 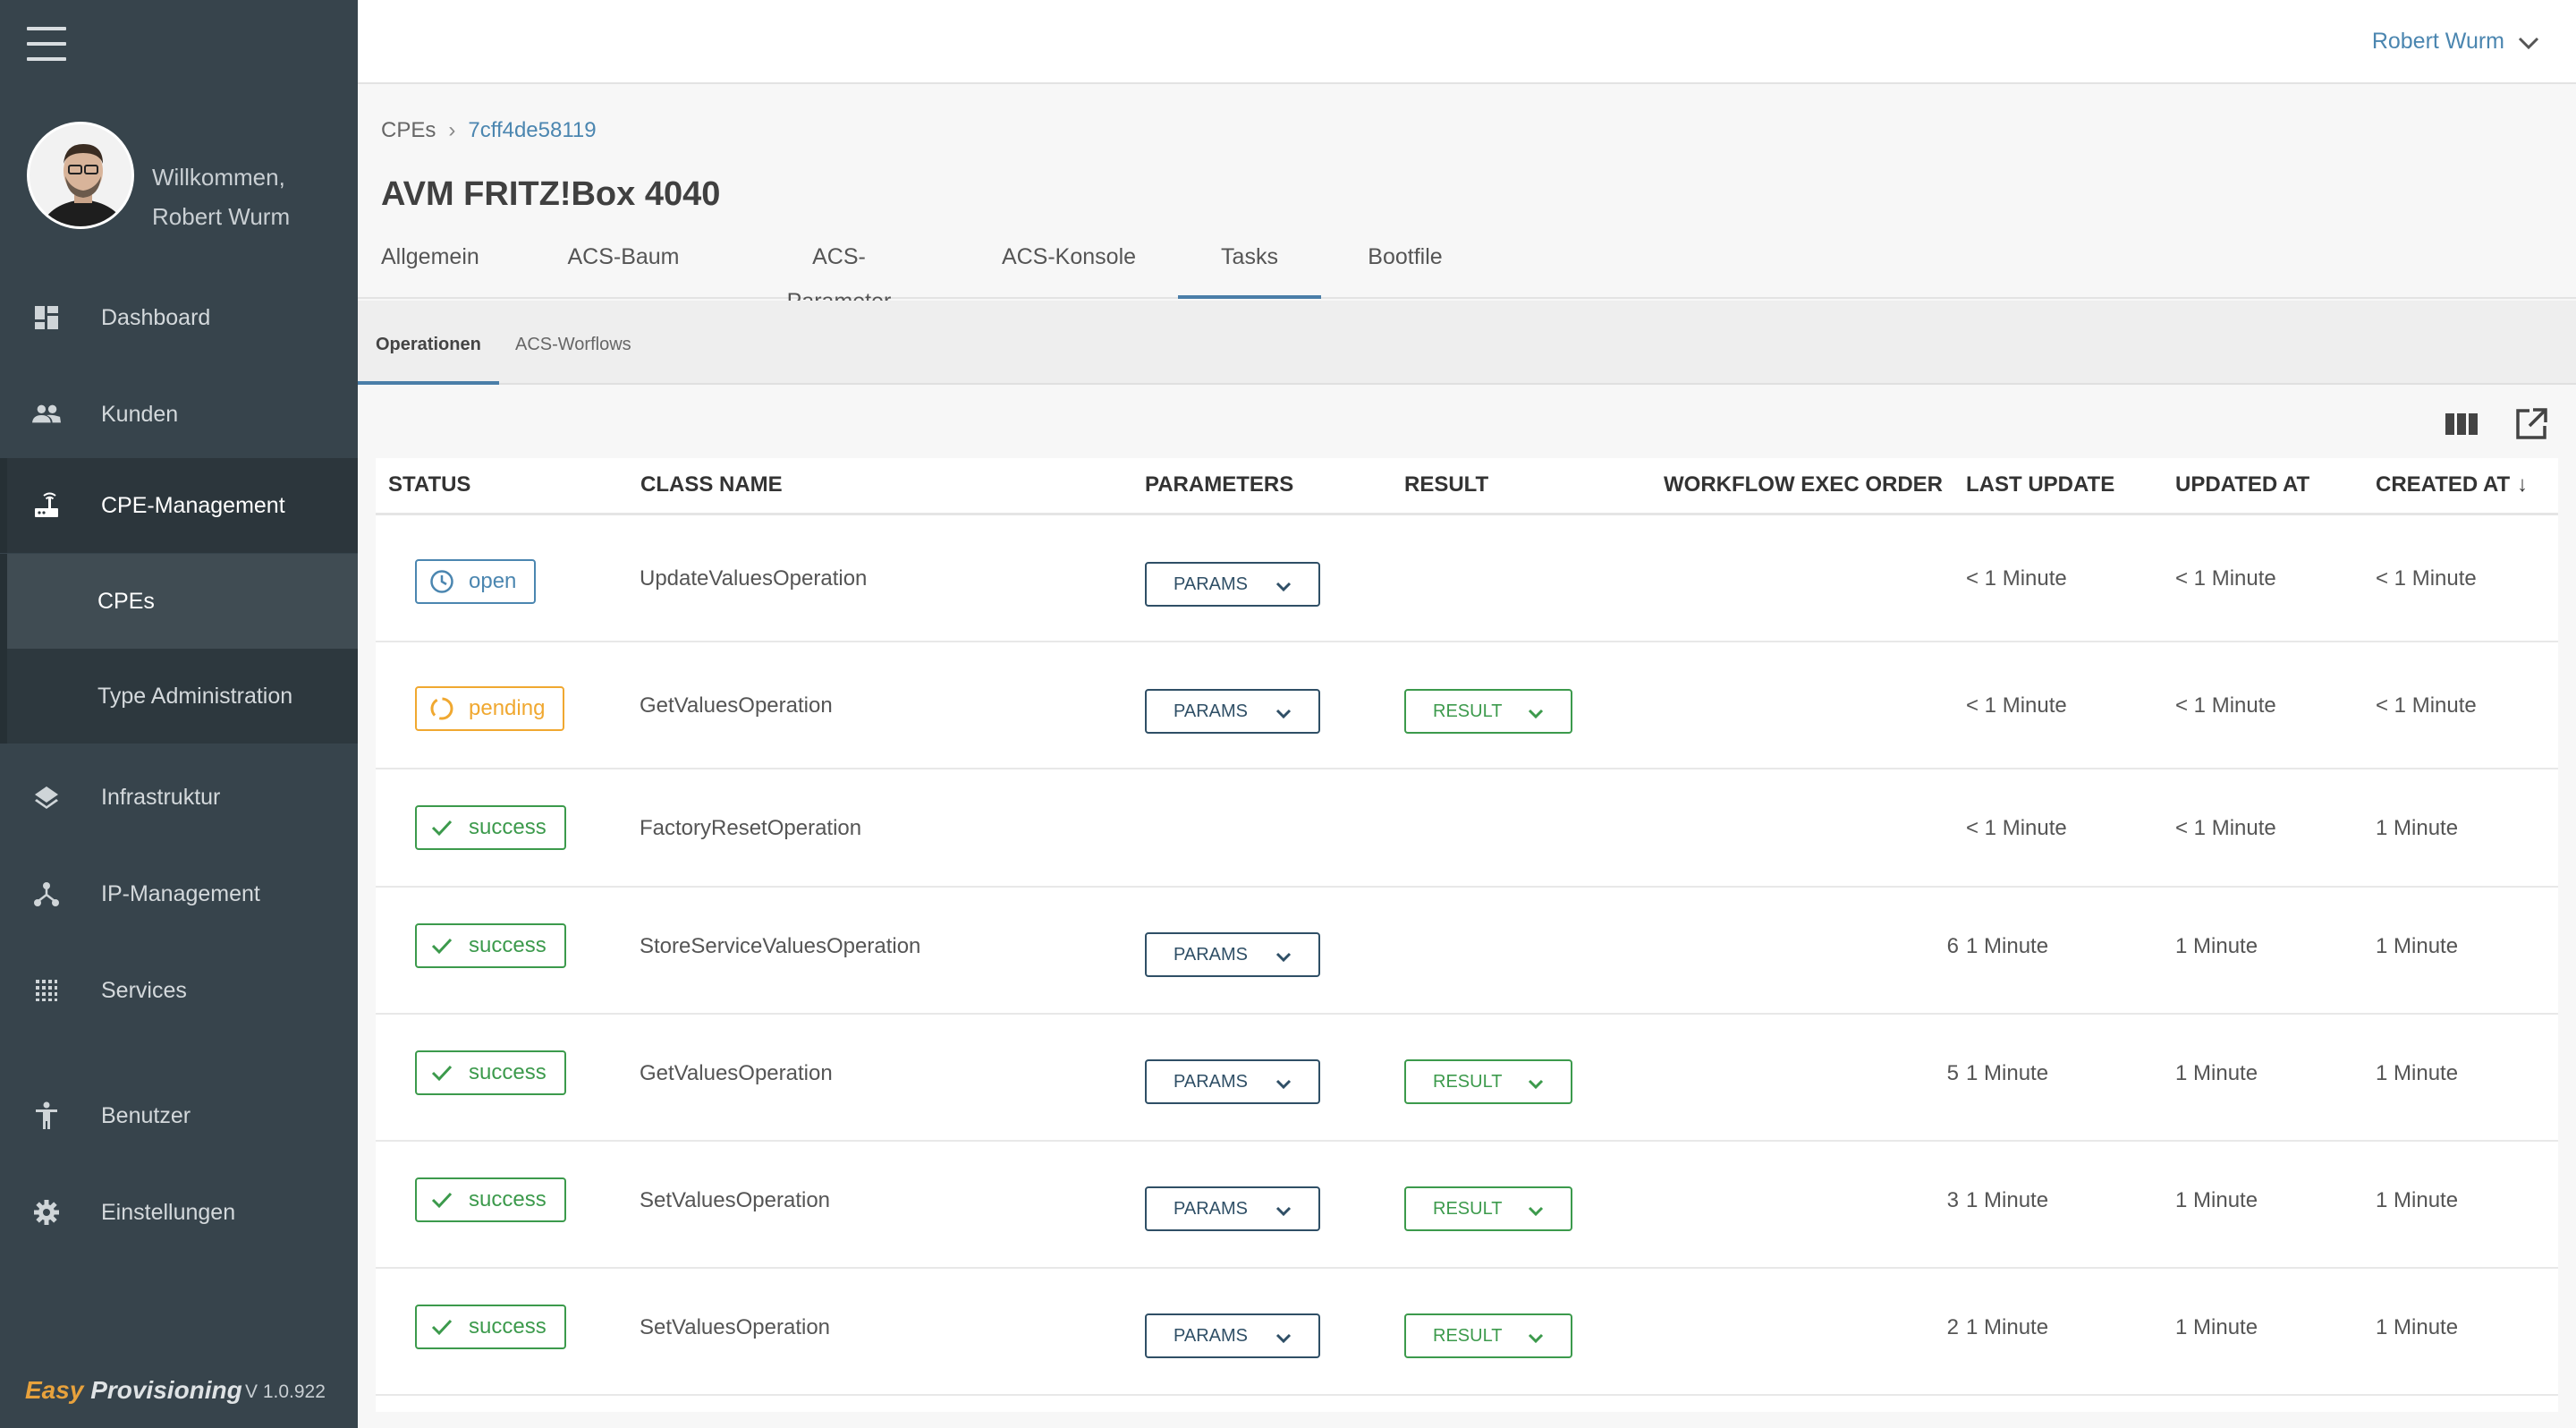 I want to click on gear-icon, so click(x=46, y=1212).